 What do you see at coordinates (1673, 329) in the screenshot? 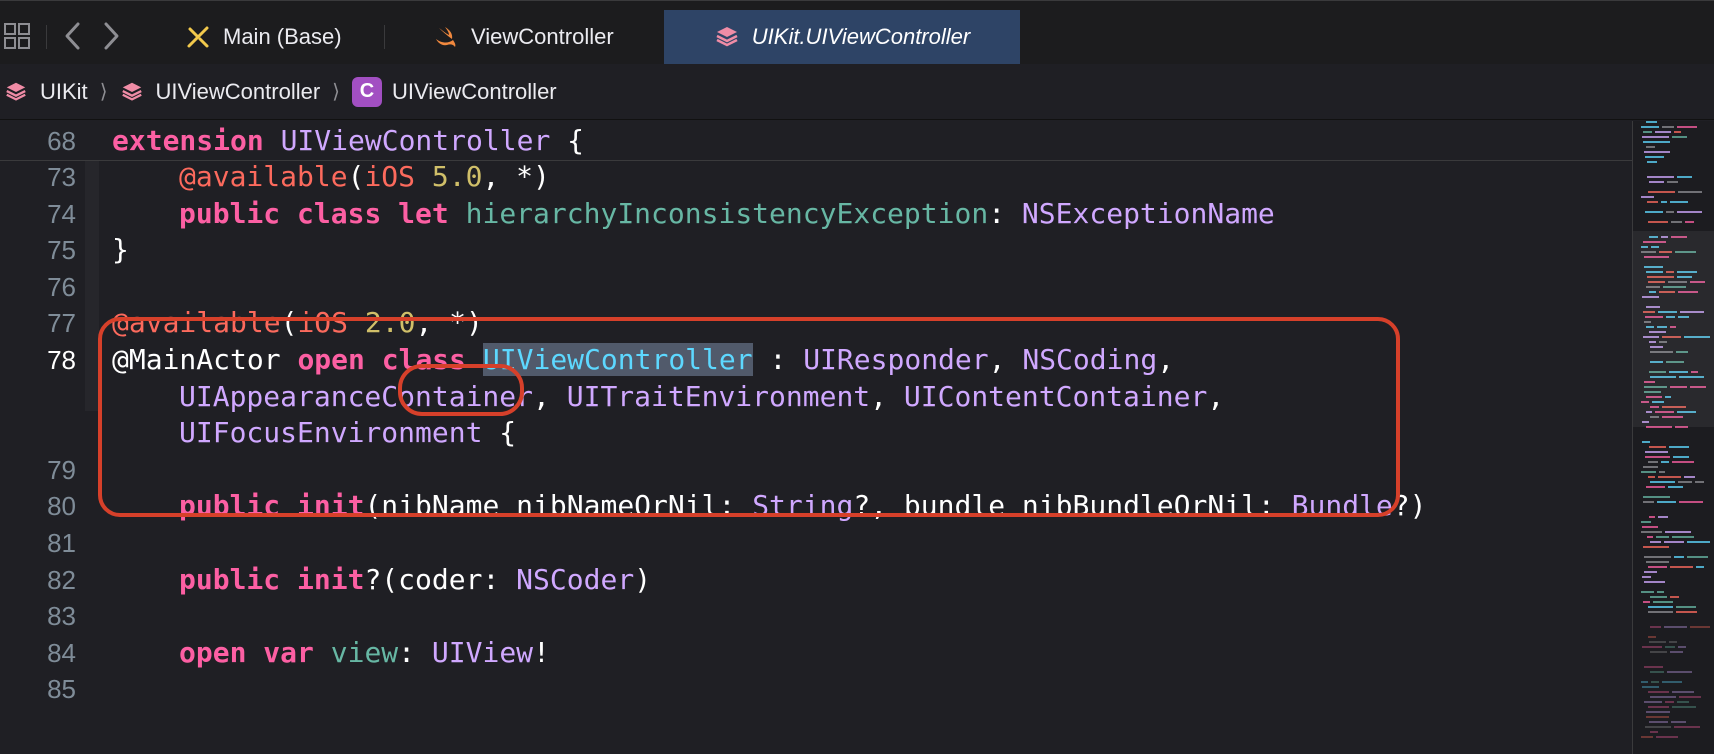
I see `minimap-visible-region` at bounding box center [1673, 329].